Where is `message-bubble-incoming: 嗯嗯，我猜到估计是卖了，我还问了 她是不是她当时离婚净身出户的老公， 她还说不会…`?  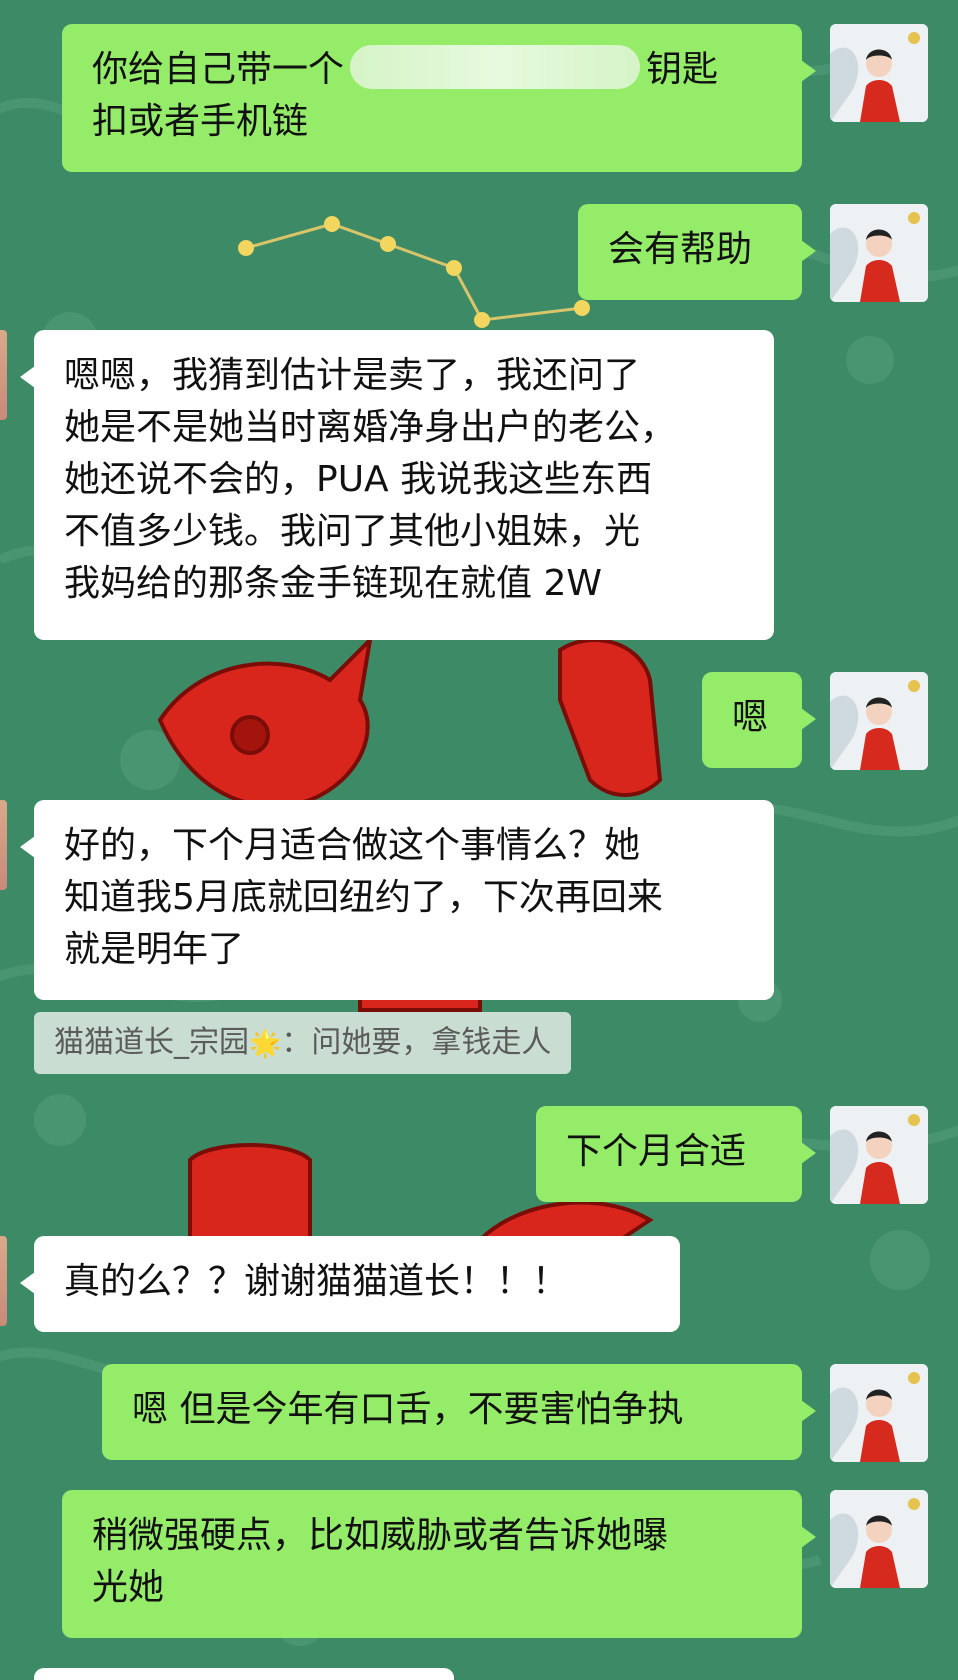
message-bubble-incoming: 嗯嗯，我猜到估计是卖了，我还问了 她是不是她当时离婚净身出户的老公， 她还说不会… is located at coordinates (397, 485).